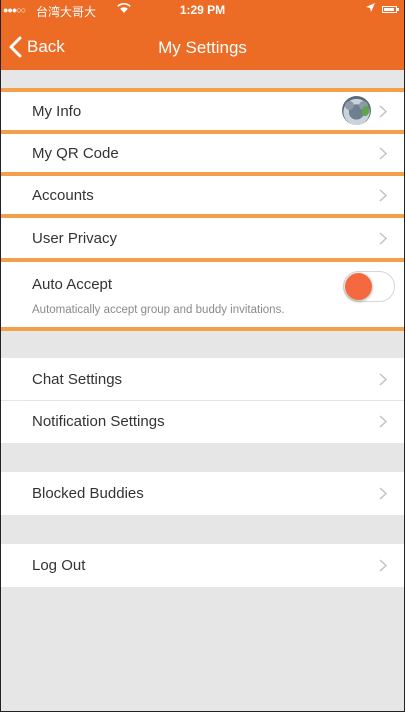 This screenshot has width=405, height=712. What do you see at coordinates (57, 111) in the screenshot?
I see `row-label: My Info` at bounding box center [57, 111].